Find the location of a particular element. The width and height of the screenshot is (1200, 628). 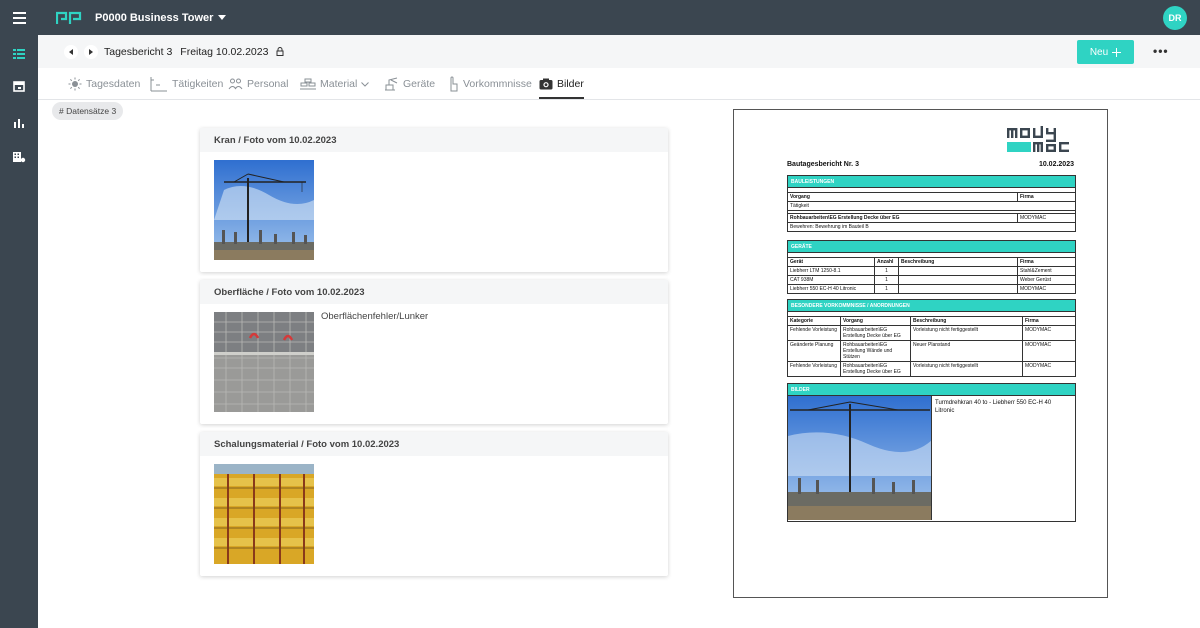

formwork-photo is located at coordinates (264, 514).